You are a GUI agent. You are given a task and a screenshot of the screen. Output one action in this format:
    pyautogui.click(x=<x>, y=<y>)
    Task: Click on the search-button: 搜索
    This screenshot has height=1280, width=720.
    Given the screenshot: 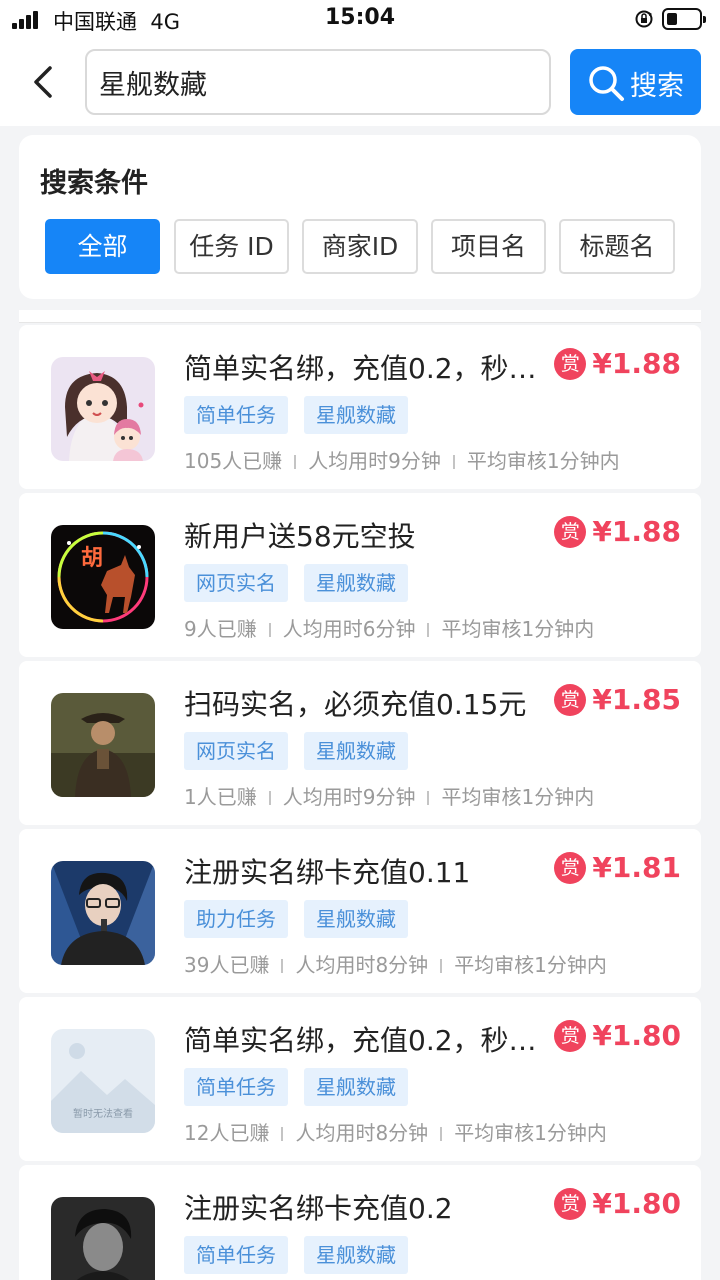 What is the action you would take?
    pyautogui.click(x=635, y=82)
    